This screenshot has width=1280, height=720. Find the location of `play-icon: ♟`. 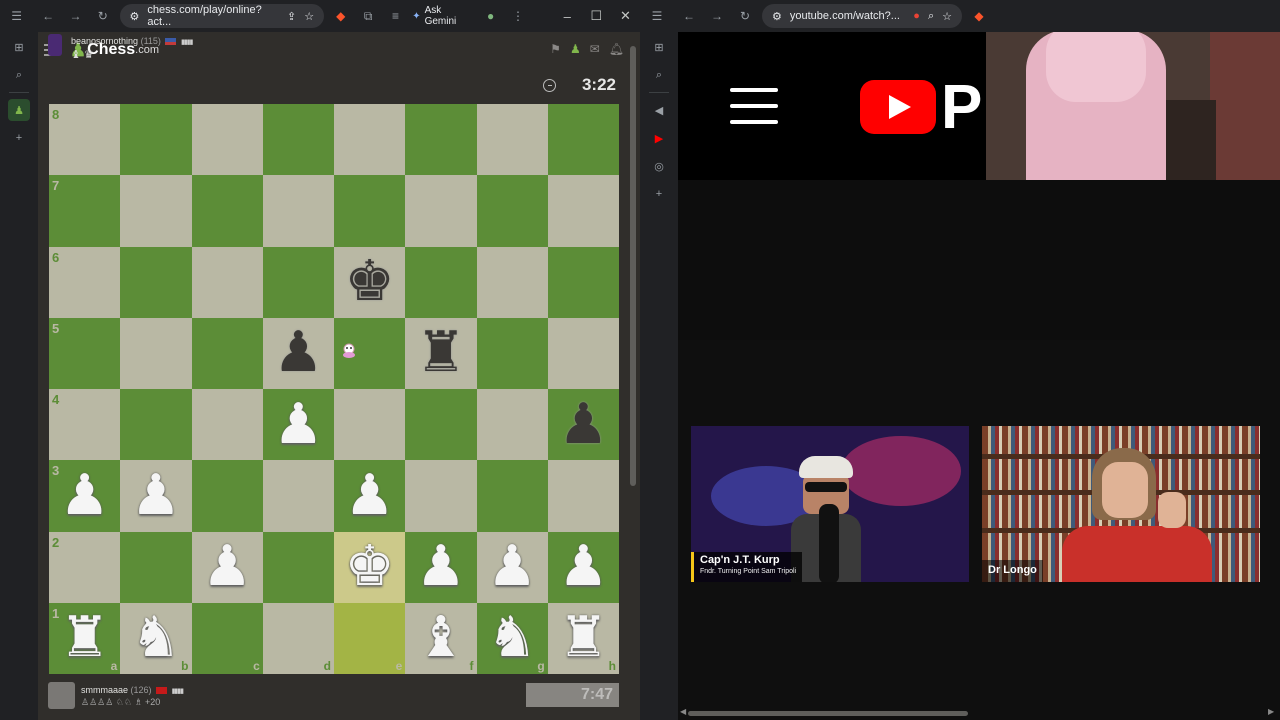

play-icon: ♟ is located at coordinates (575, 49).